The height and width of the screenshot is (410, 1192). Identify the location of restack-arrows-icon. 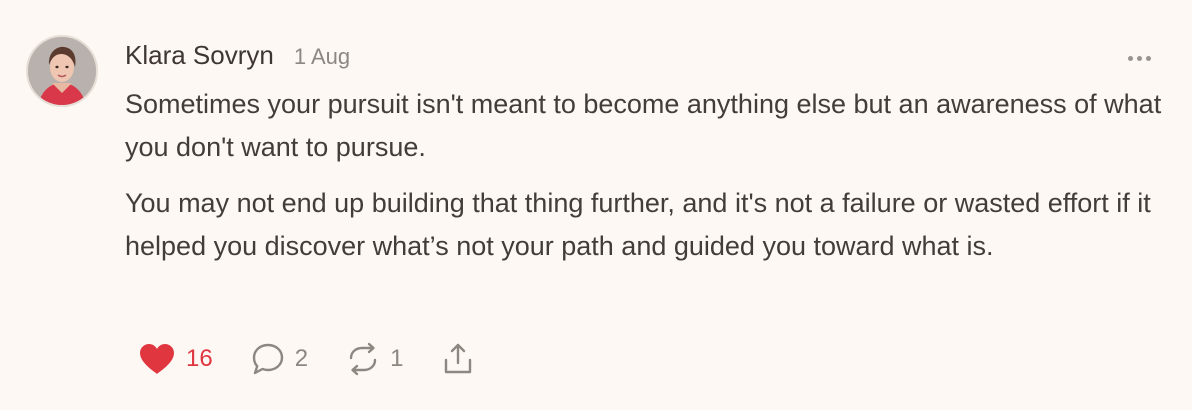
(363, 359).